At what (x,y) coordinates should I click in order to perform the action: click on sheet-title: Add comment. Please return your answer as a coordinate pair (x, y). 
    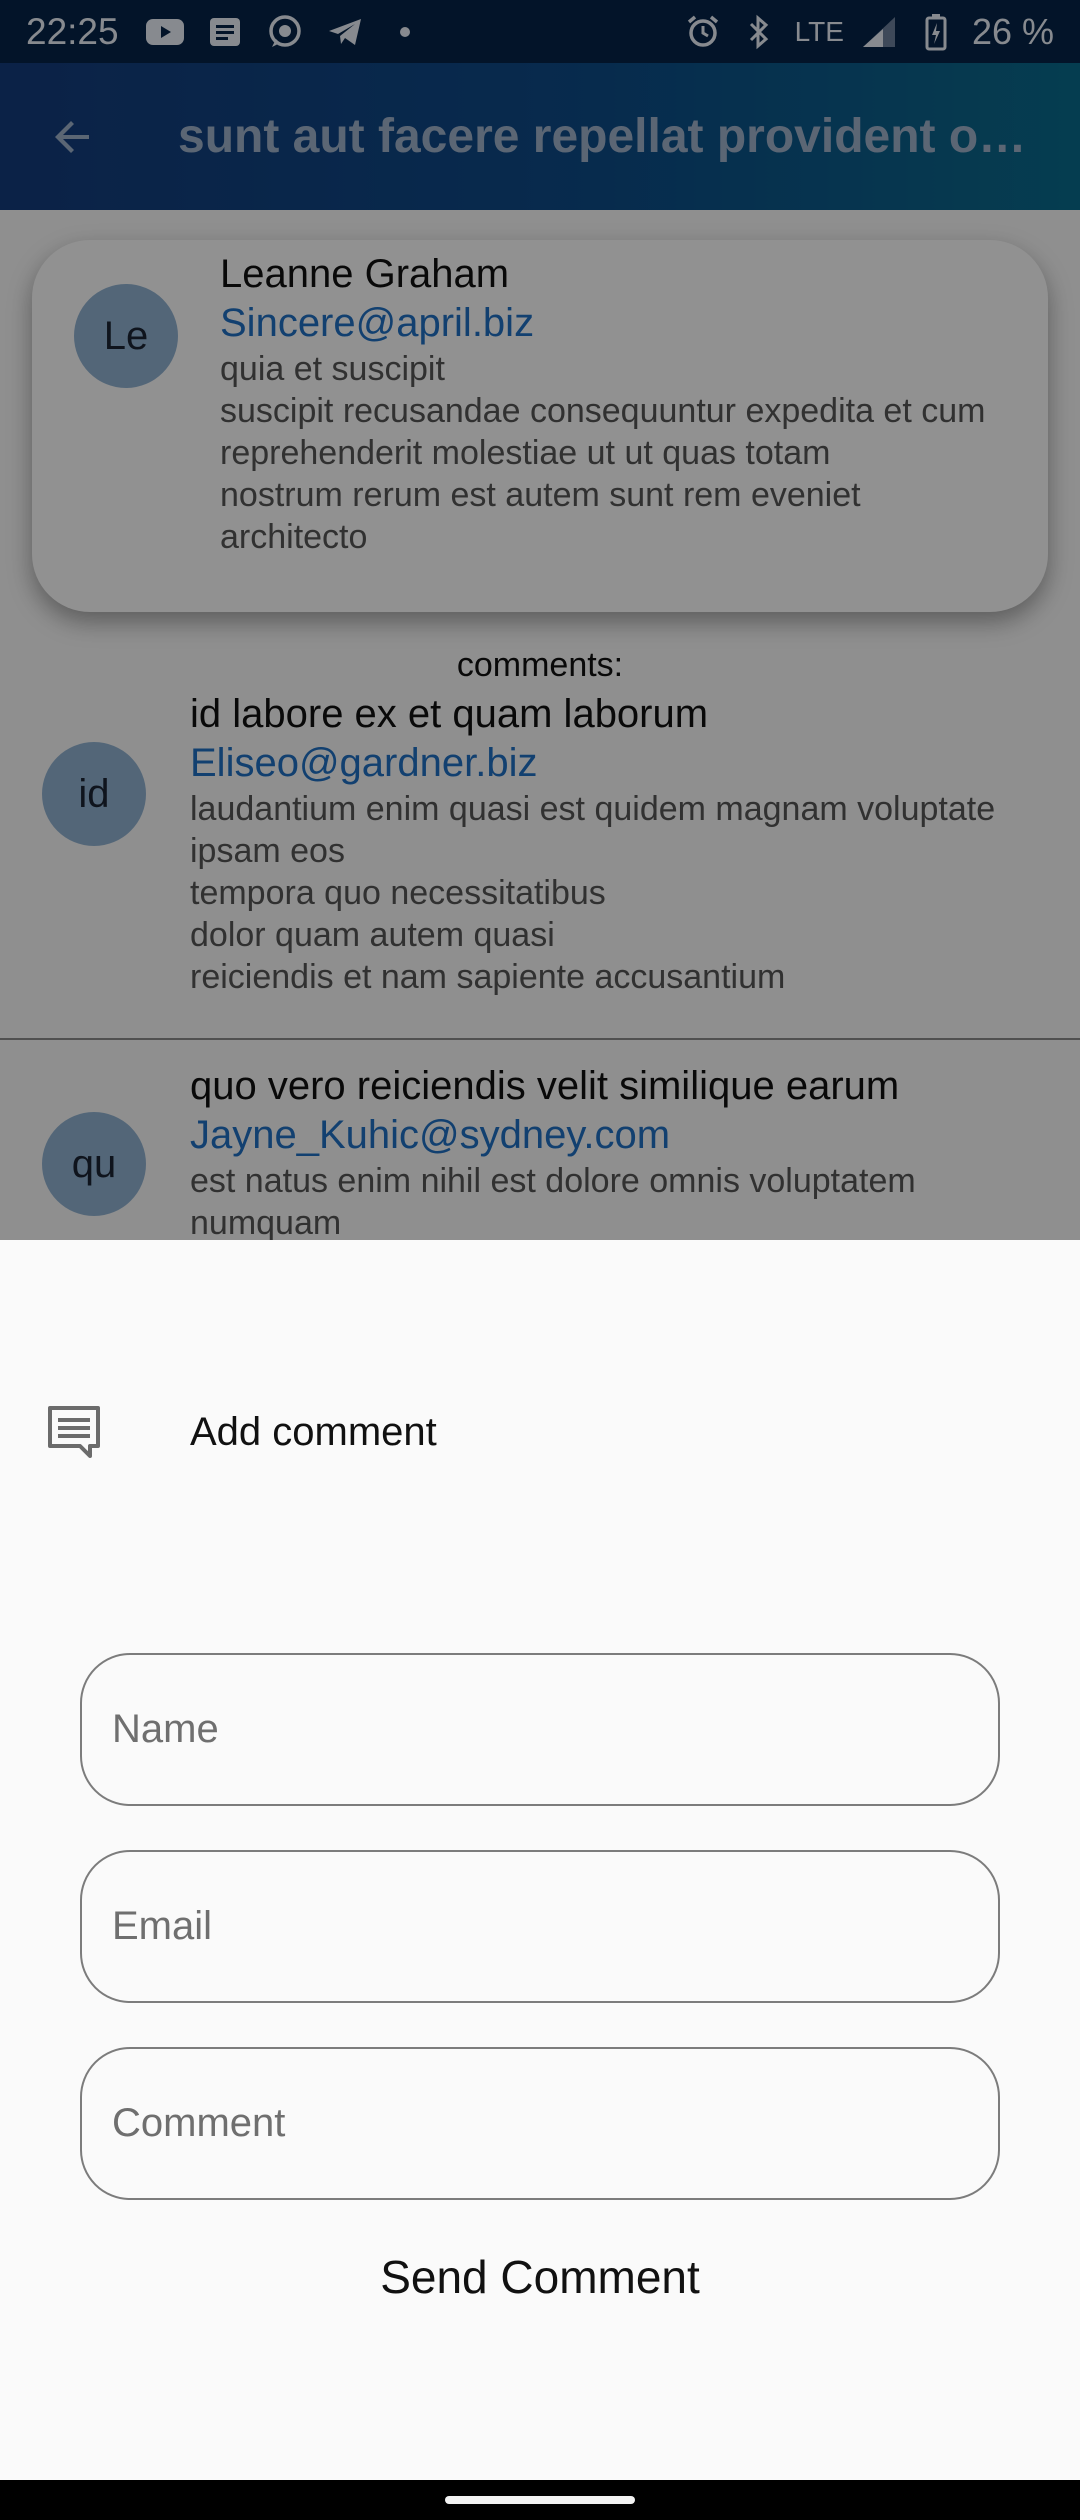
    Looking at the image, I should click on (313, 1432).